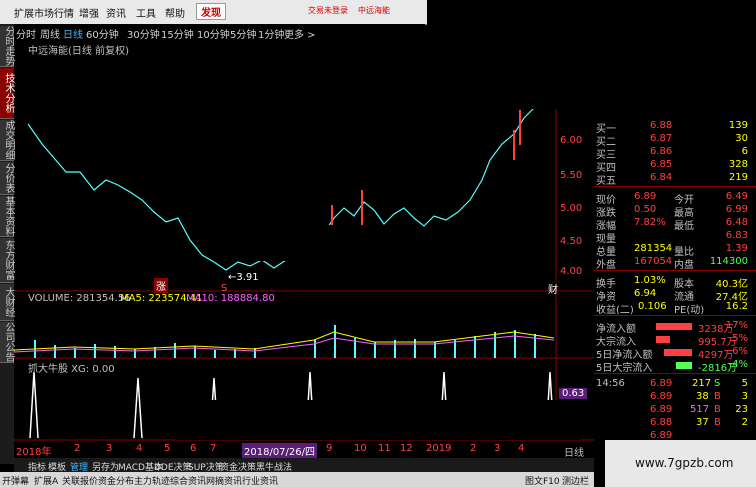  I want to click on date-tick: 11, so click(384, 448).